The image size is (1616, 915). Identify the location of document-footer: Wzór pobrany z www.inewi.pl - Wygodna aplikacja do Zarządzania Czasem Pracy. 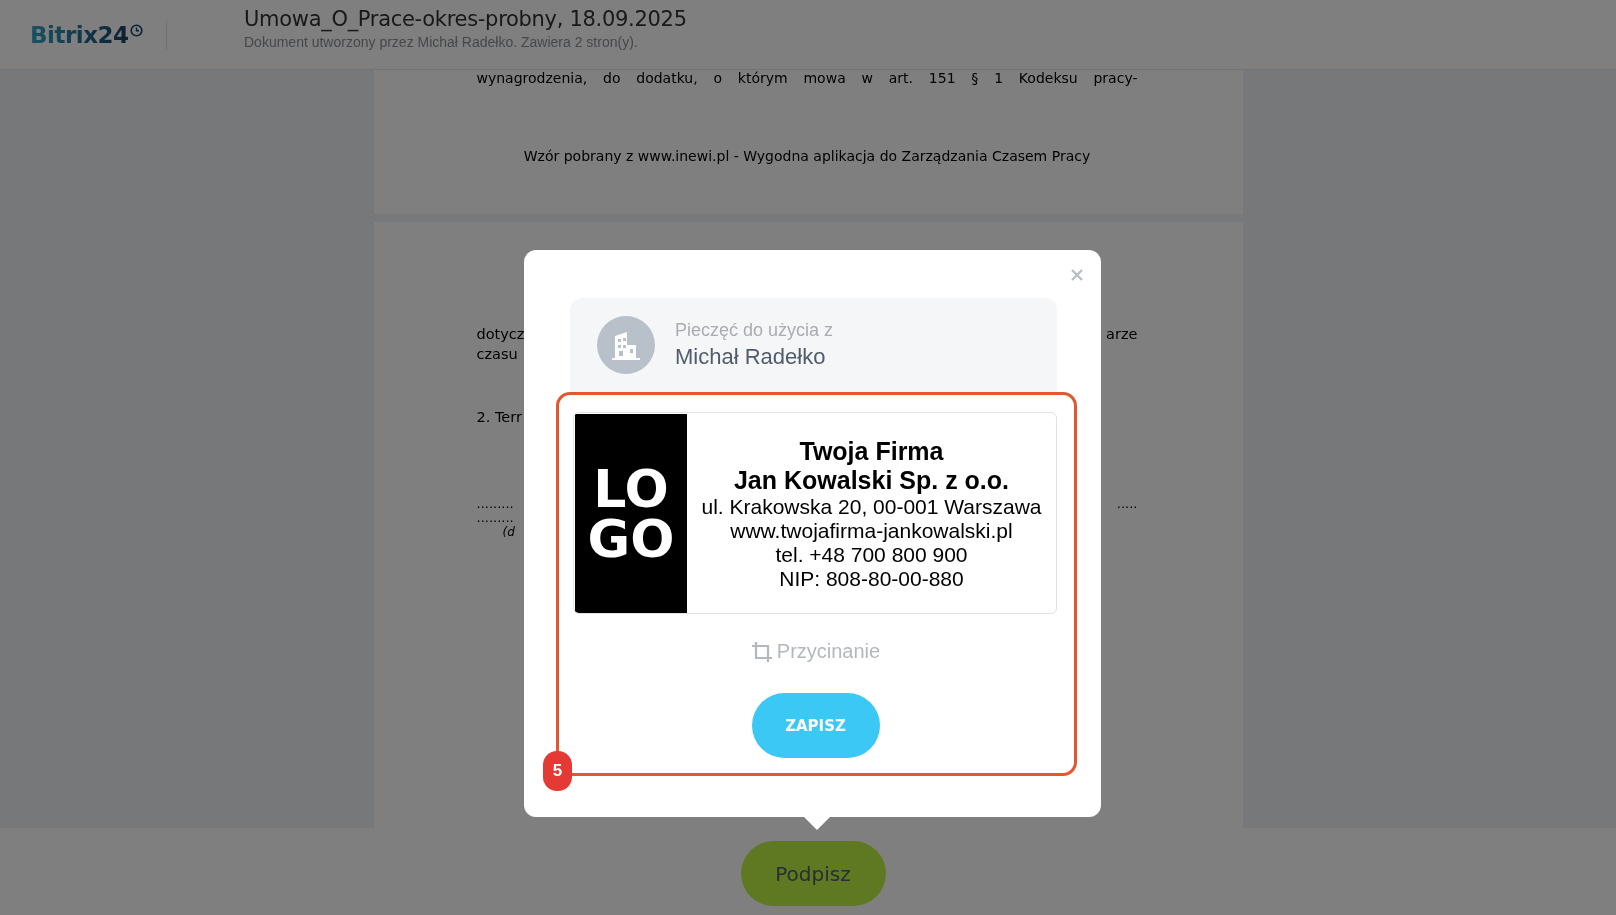
(807, 156).